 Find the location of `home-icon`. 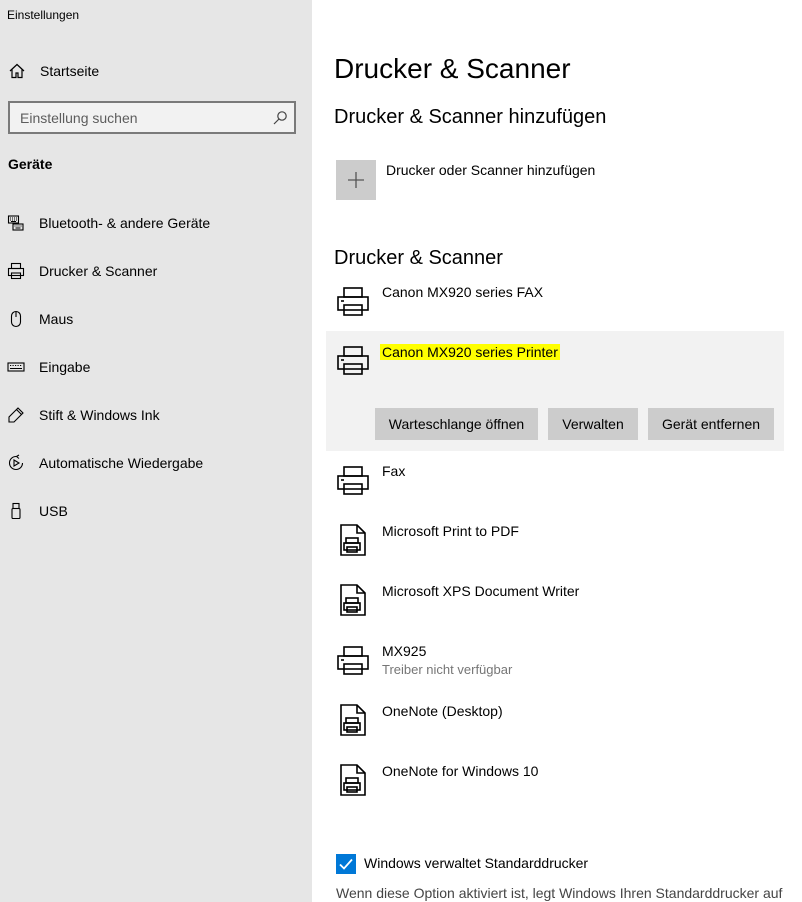

home-icon is located at coordinates (17, 71).